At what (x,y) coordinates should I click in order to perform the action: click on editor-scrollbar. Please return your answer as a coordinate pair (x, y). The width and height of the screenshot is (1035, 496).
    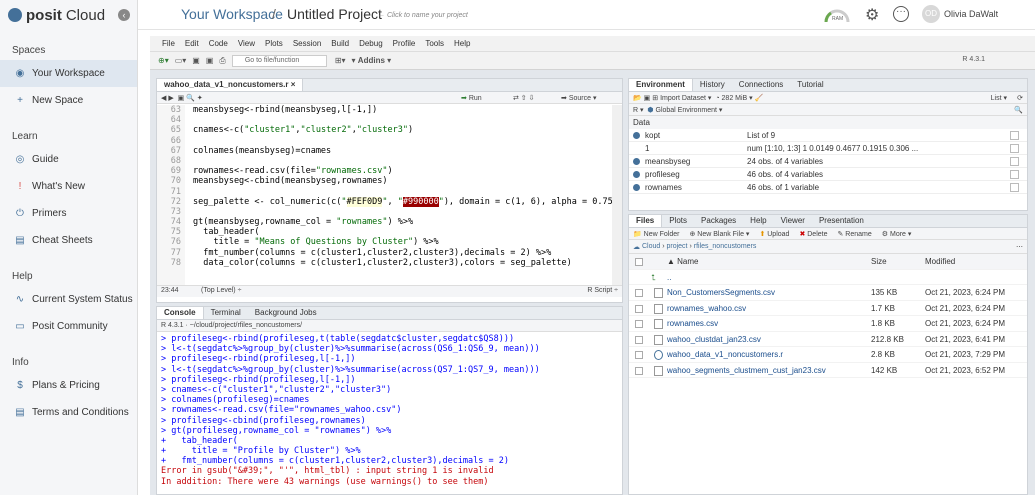
    Looking at the image, I should click on (617, 195).